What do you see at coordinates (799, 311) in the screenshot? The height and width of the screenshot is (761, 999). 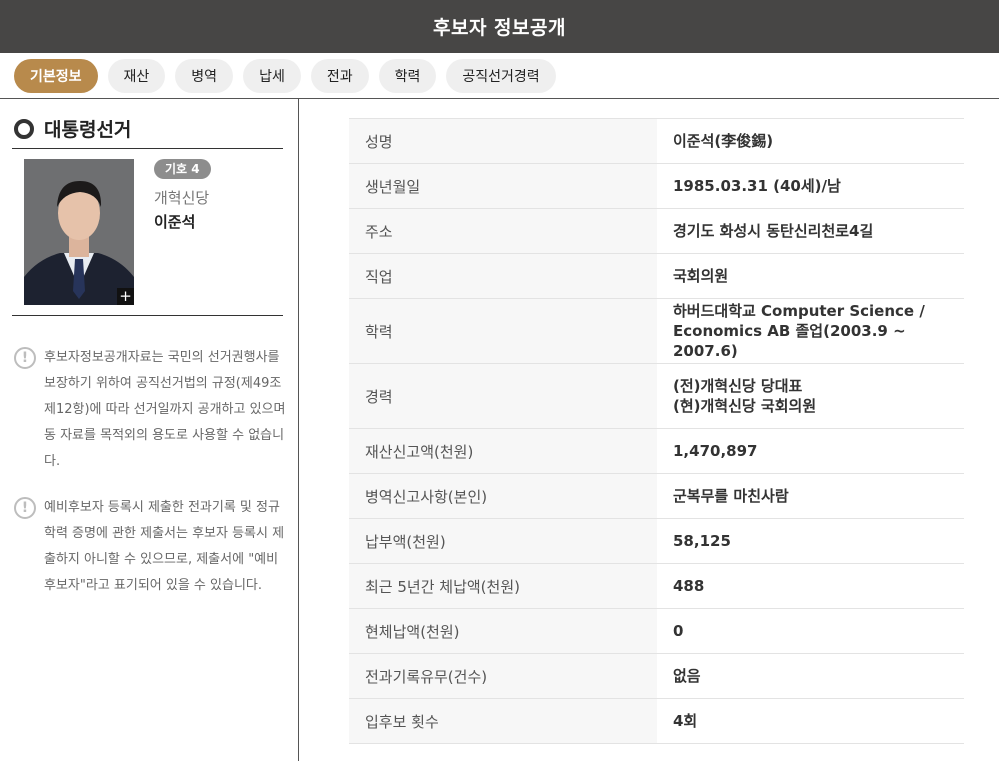 I see `education-line: 하버드대학교 Computer Science /` at bounding box center [799, 311].